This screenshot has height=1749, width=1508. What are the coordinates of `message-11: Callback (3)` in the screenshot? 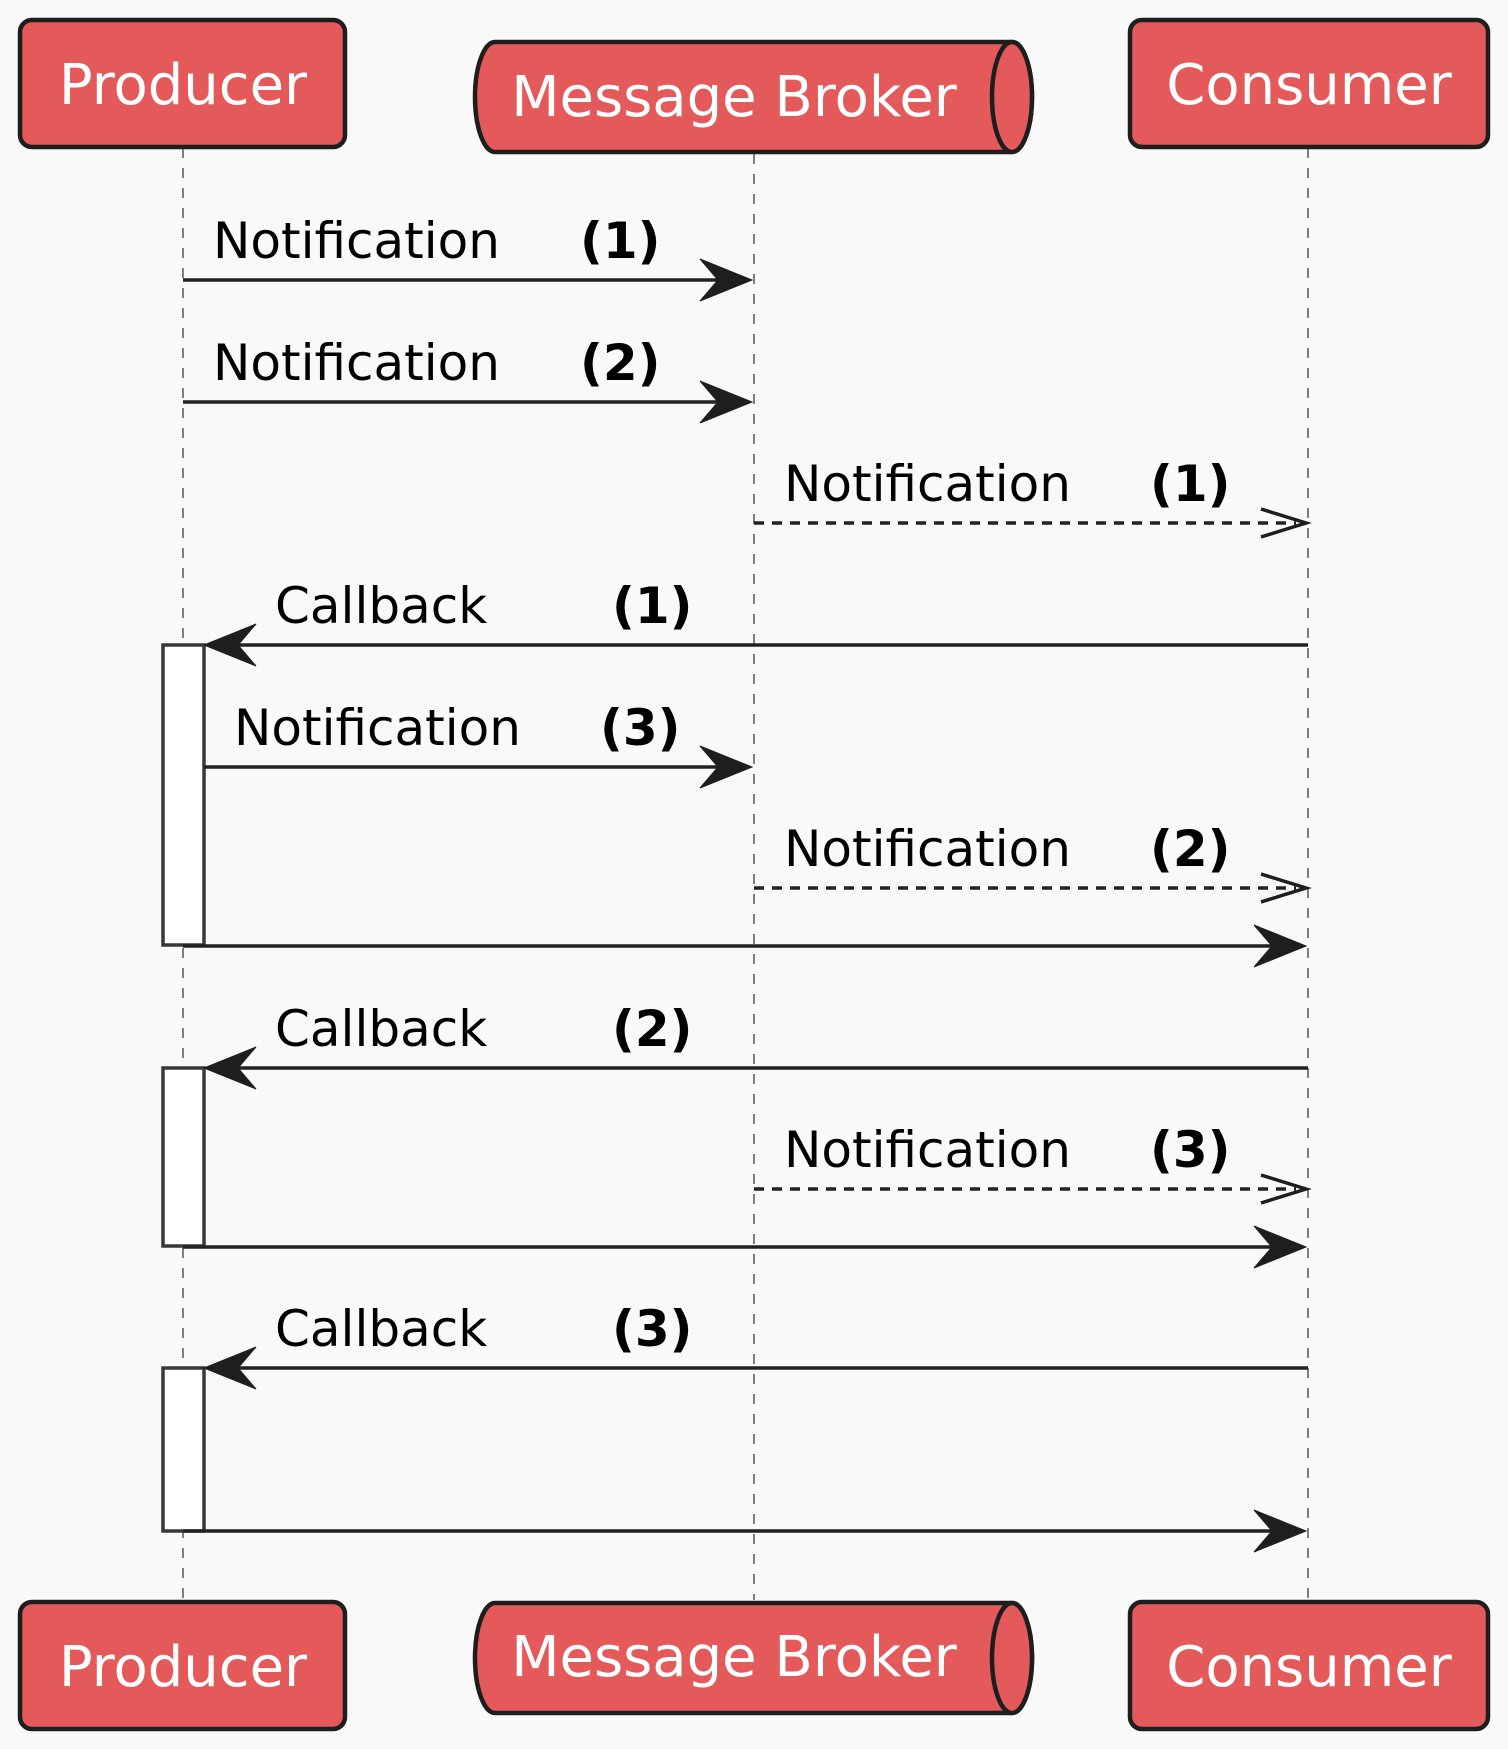 It's located at (755, 1345).